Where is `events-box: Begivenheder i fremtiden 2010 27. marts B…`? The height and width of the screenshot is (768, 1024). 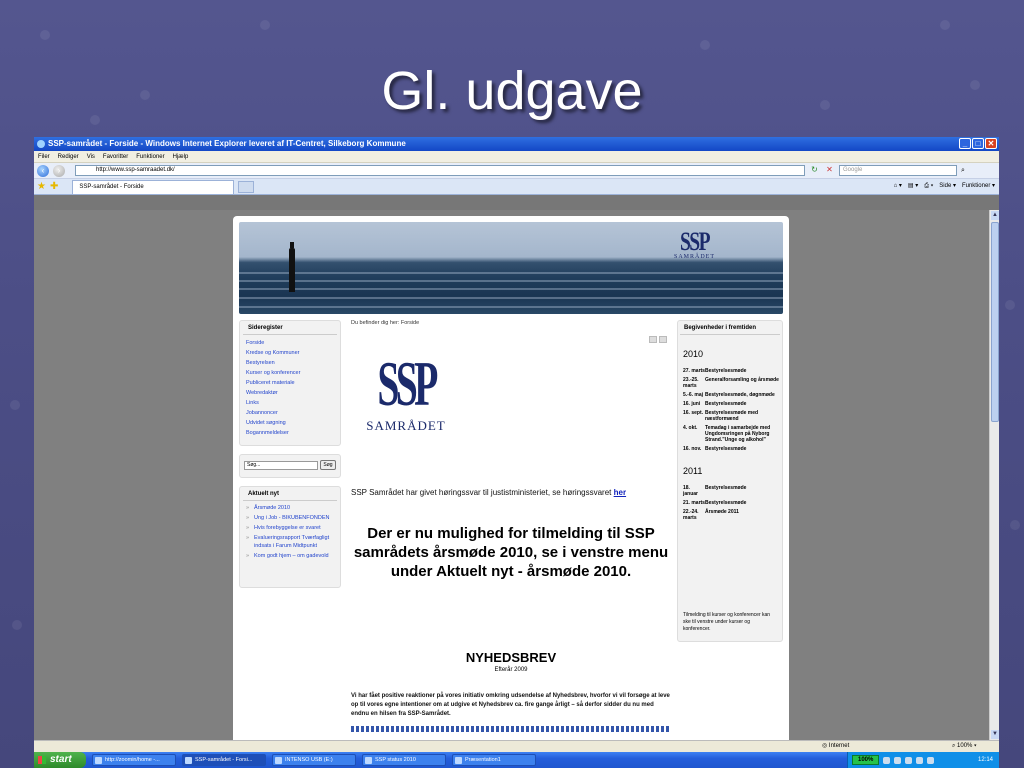 events-box: Begivenheder i fremtiden 2010 27. marts B… is located at coordinates (730, 481).